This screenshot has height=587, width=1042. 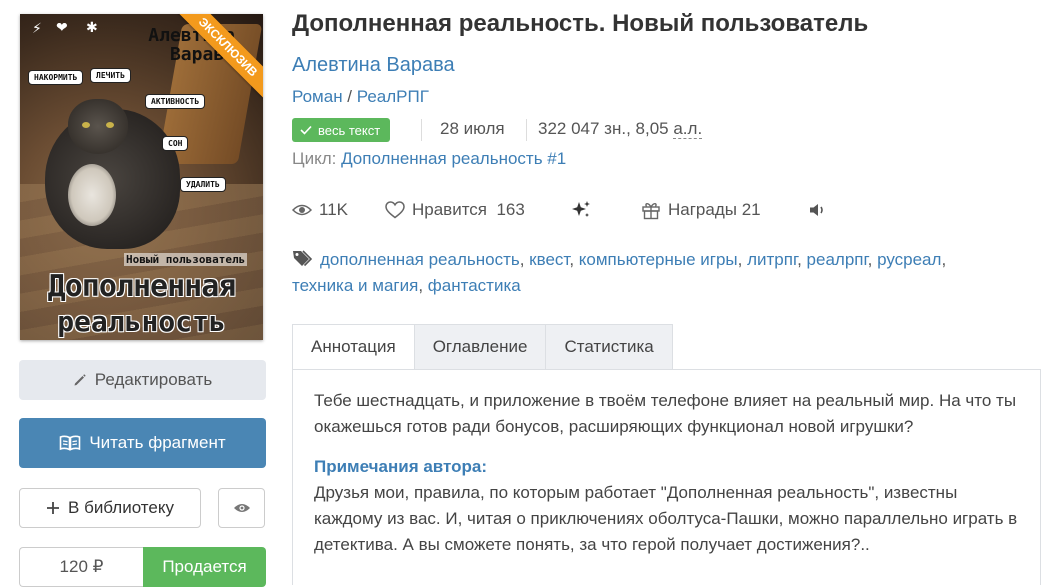 I want to click on awards-button: Награды 21, so click(x=701, y=210).